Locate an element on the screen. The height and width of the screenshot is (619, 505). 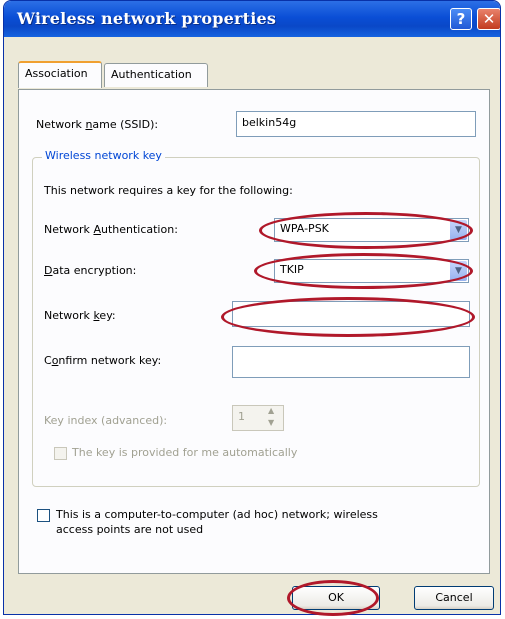
auth-label: Network Authentication: is located at coordinates (111, 229).